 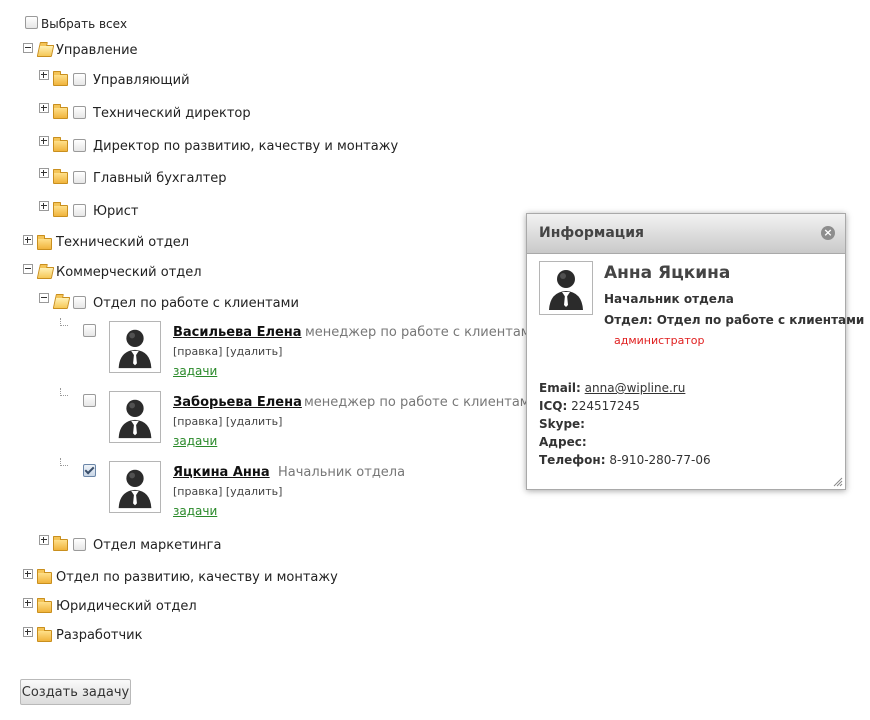 I want to click on tree-node-marketing: Отдел маркетинга, so click(x=157, y=545).